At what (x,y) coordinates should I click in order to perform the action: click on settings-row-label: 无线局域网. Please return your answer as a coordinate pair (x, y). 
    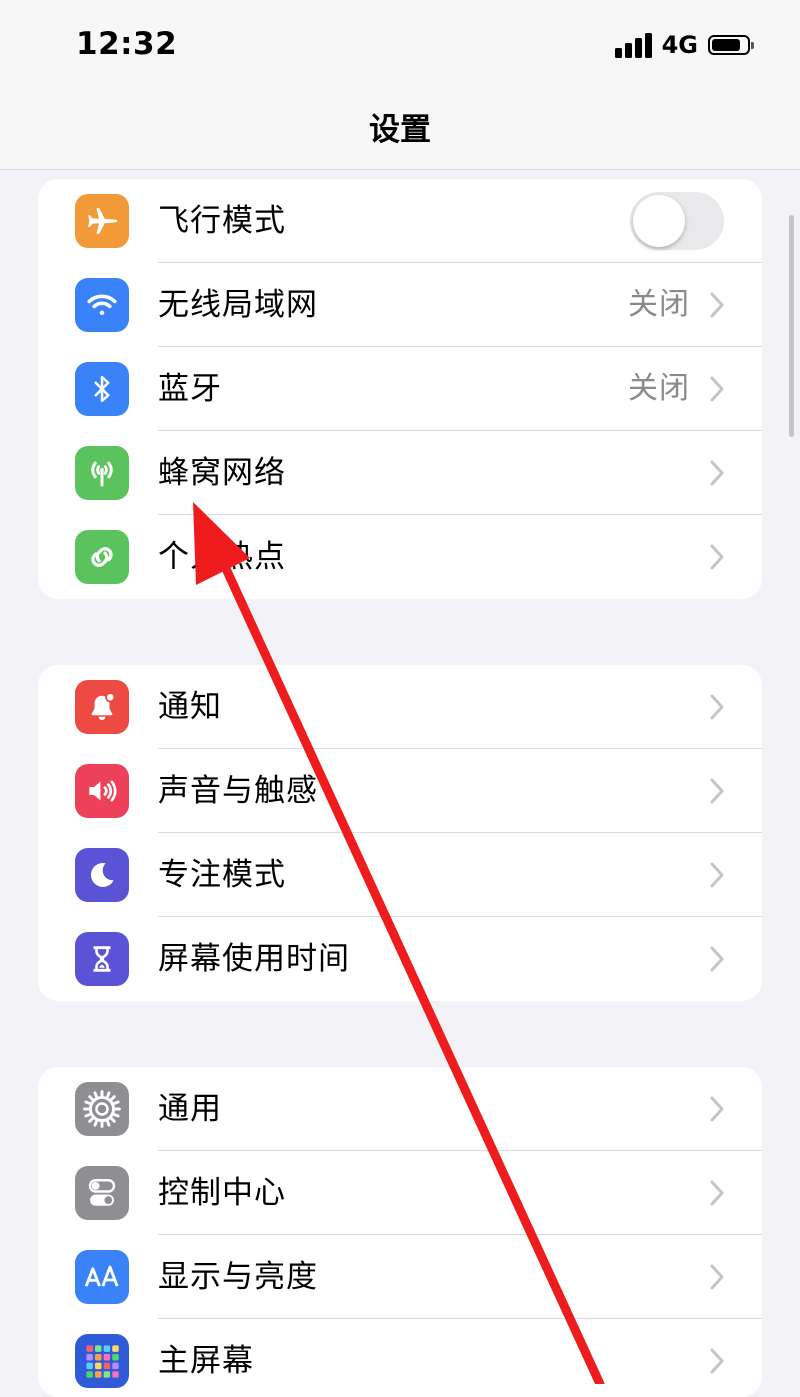
    Looking at the image, I should click on (238, 305).